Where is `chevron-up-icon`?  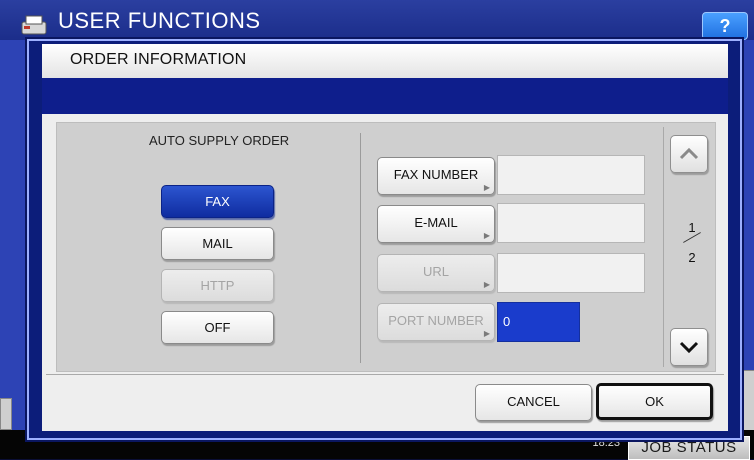
chevron-up-icon is located at coordinates (689, 153).